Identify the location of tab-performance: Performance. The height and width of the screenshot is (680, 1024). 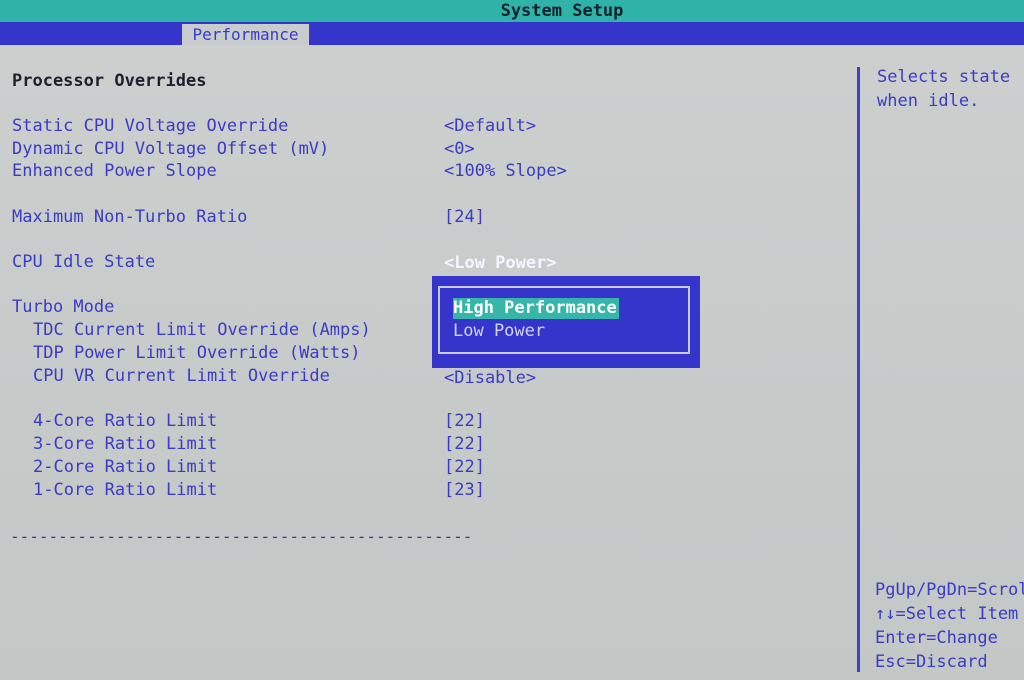
(245, 34).